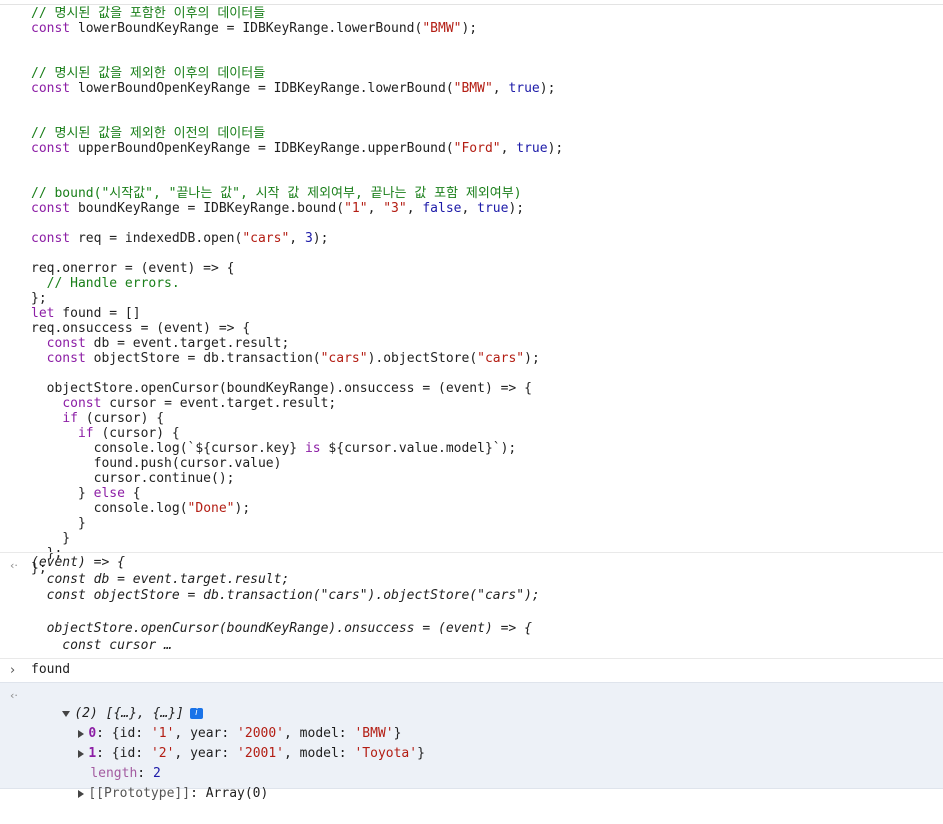 The height and width of the screenshot is (824, 943). I want to click on code-token: // 명시된 값을 포함한 이후의 데이터들, so click(148, 13).